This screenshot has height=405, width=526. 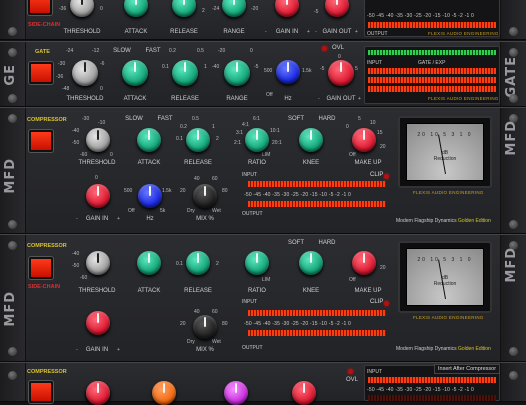 I want to click on mfd1-makeup-knob, so click(x=364, y=140).